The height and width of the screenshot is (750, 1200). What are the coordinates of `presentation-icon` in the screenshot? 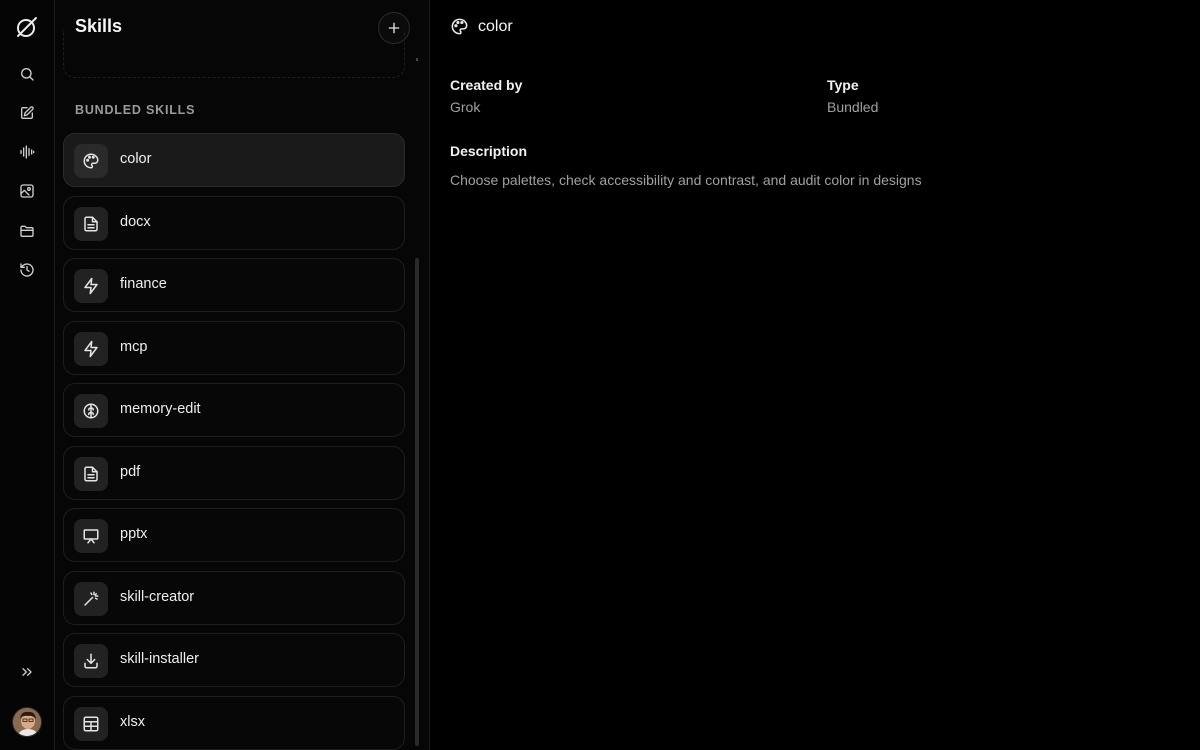 It's located at (91, 536).